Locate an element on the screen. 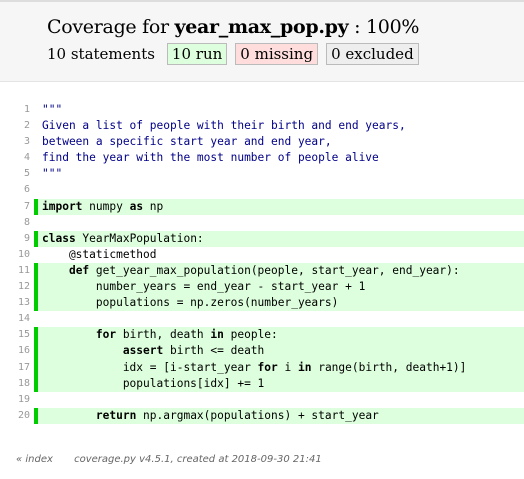 Image resolution: width=524 pixels, height=479 pixels. code-token: number_years = end_year - start_year + 1 is located at coordinates (204, 287).